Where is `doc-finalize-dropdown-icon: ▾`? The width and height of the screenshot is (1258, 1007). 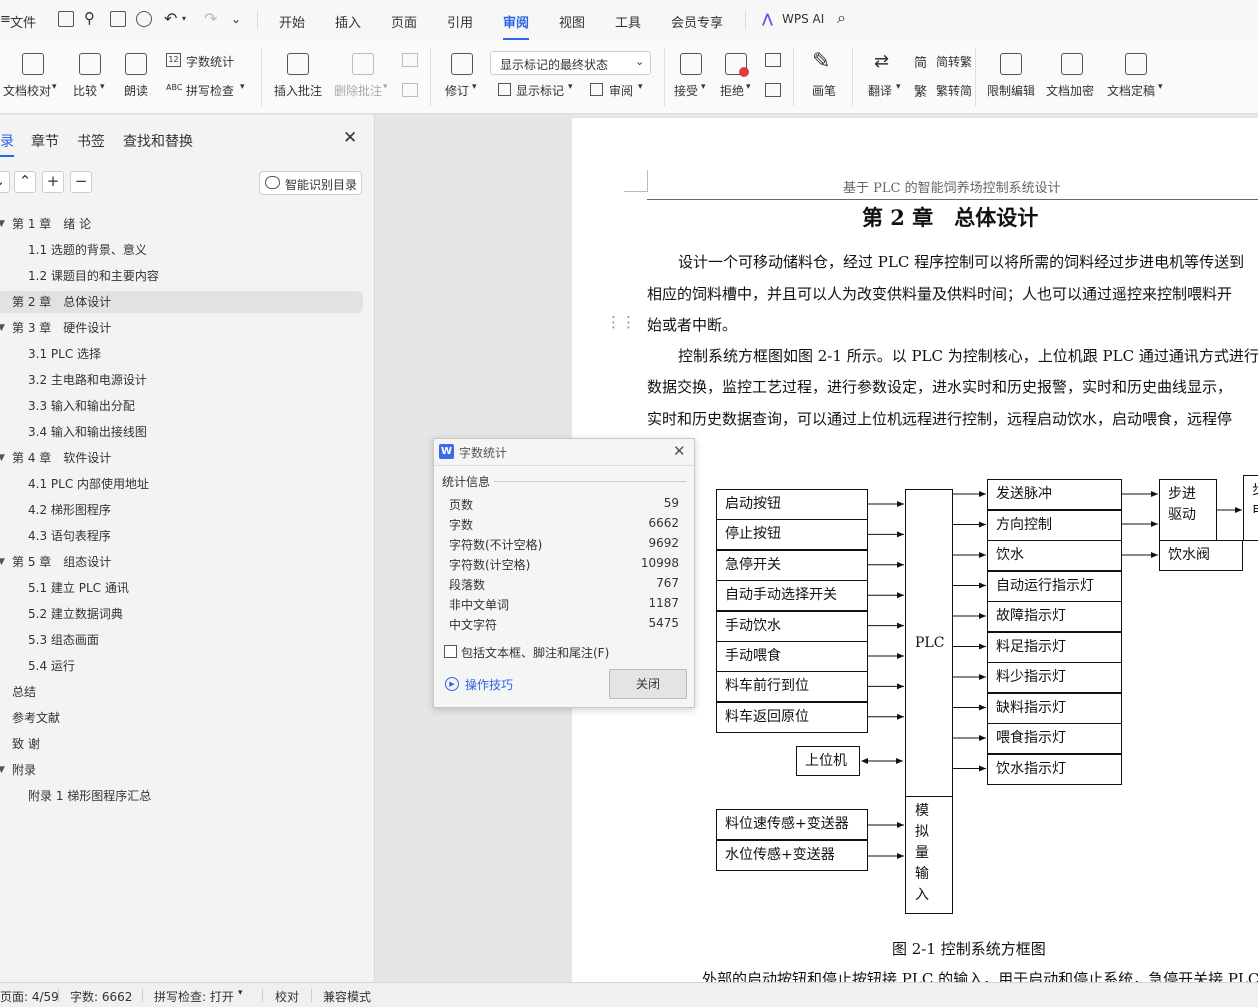 doc-finalize-dropdown-icon: ▾ is located at coordinates (1160, 87).